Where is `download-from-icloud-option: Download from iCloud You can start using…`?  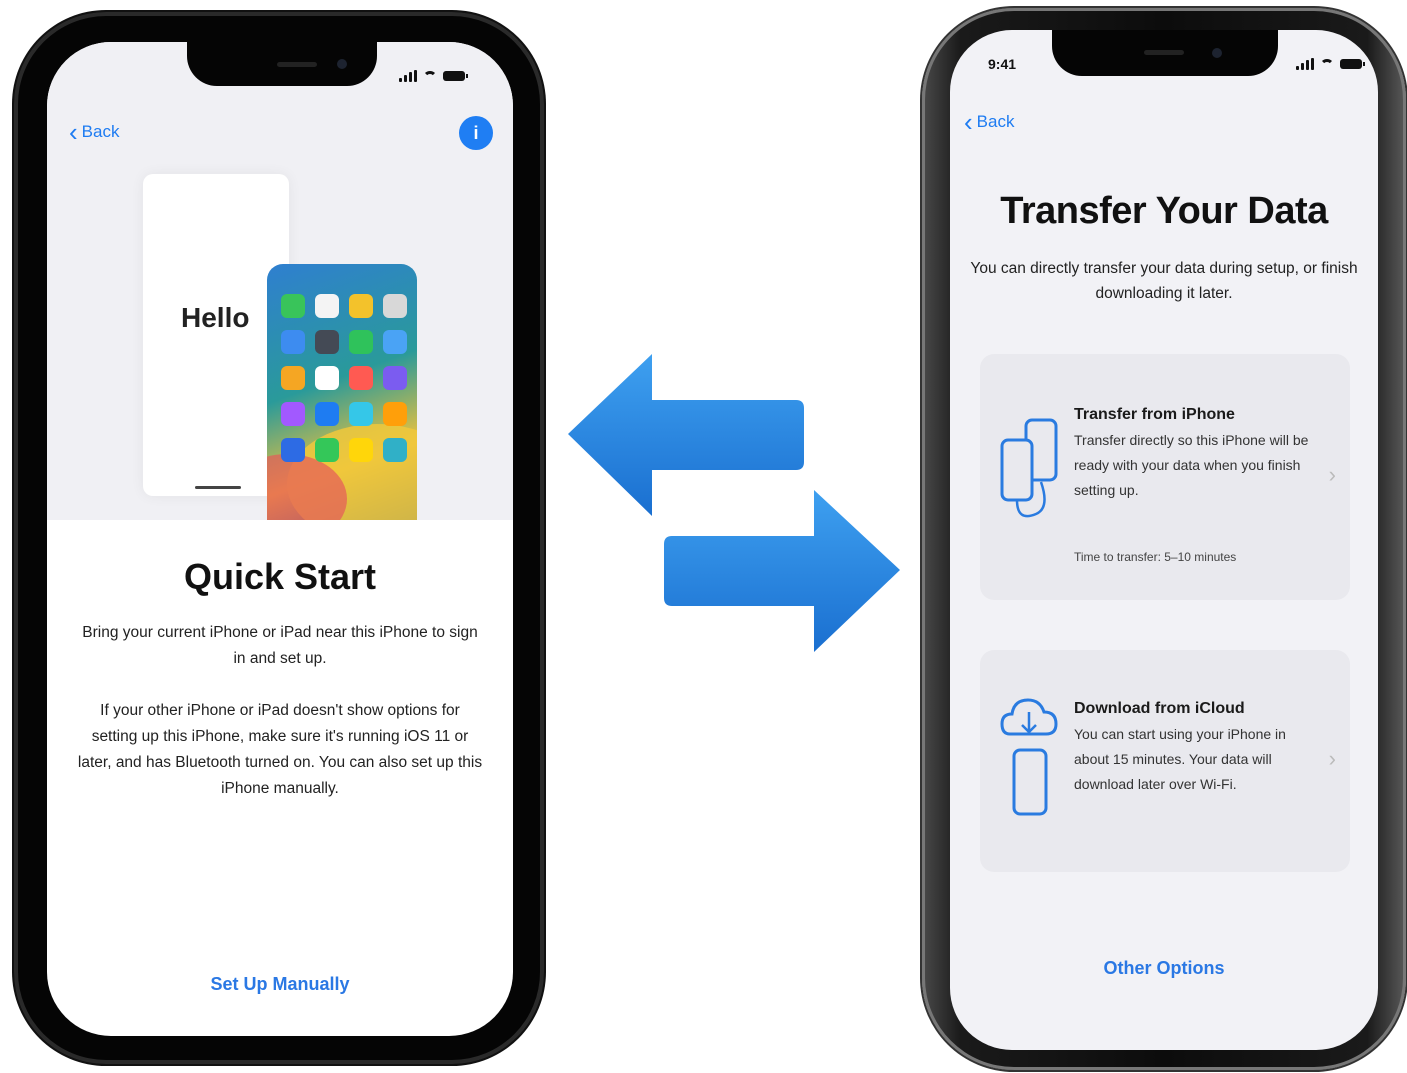
download-from-icloud-option: Download from iCloud You can start using… is located at coordinates (1165, 761).